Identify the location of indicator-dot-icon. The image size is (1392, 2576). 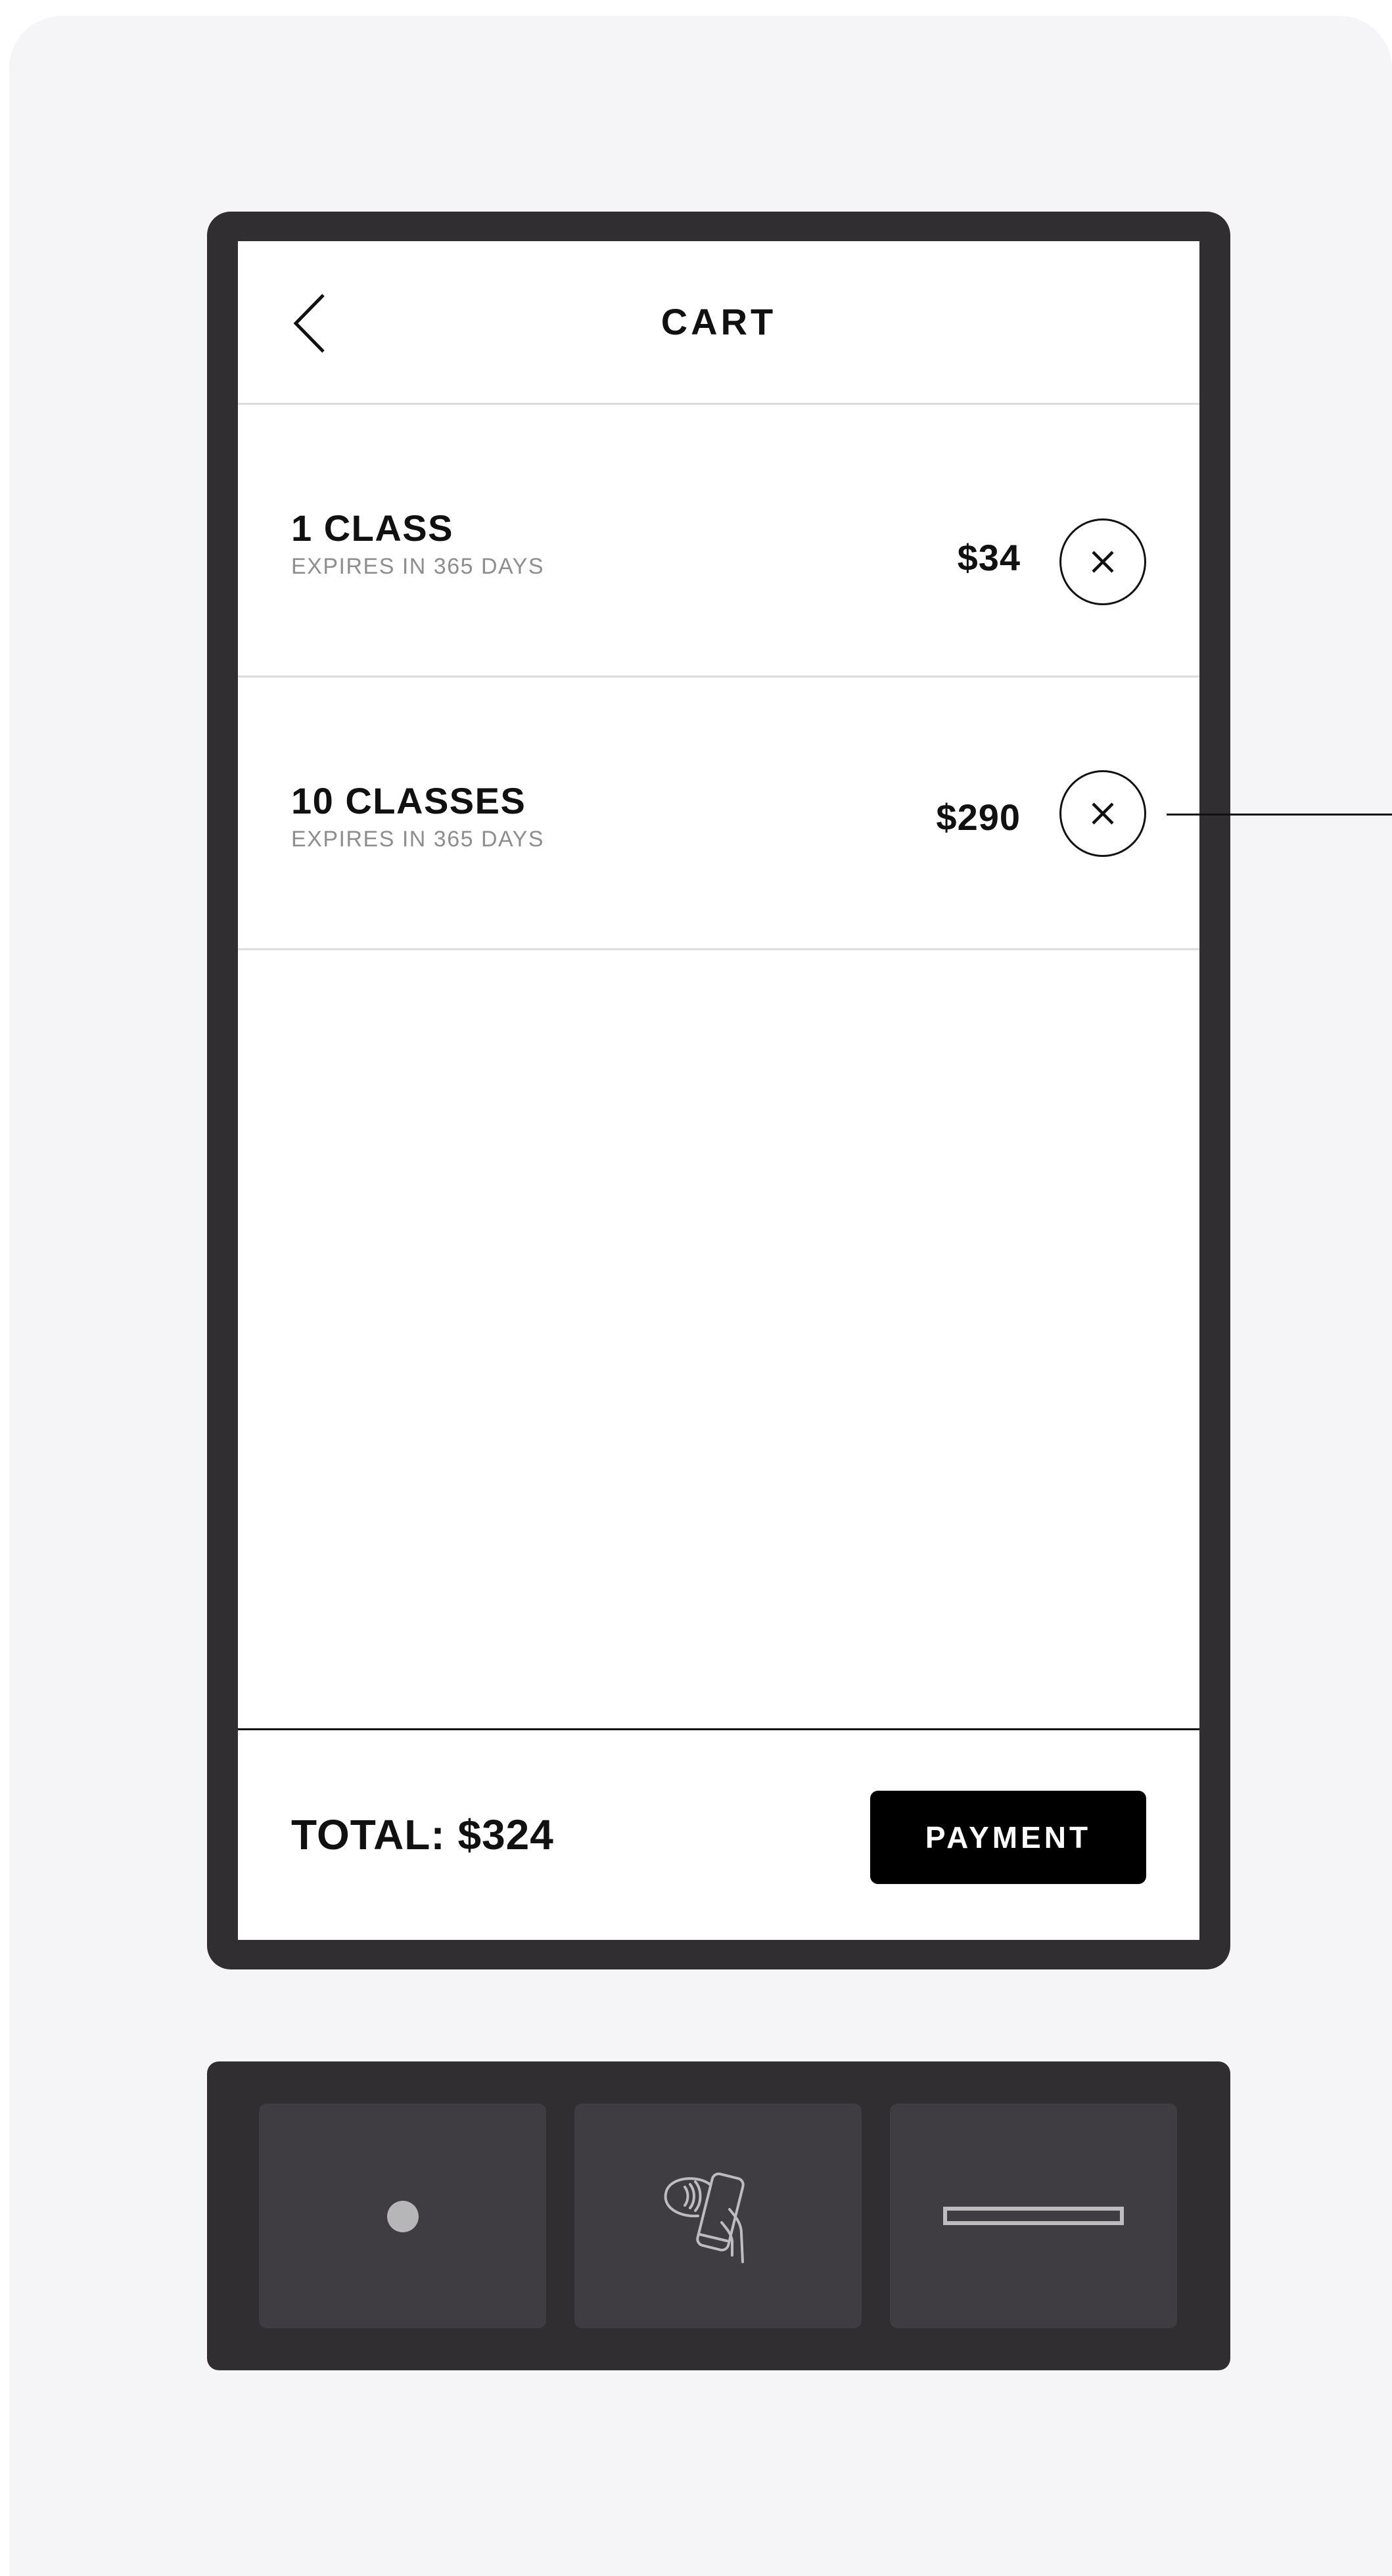
(403, 2216).